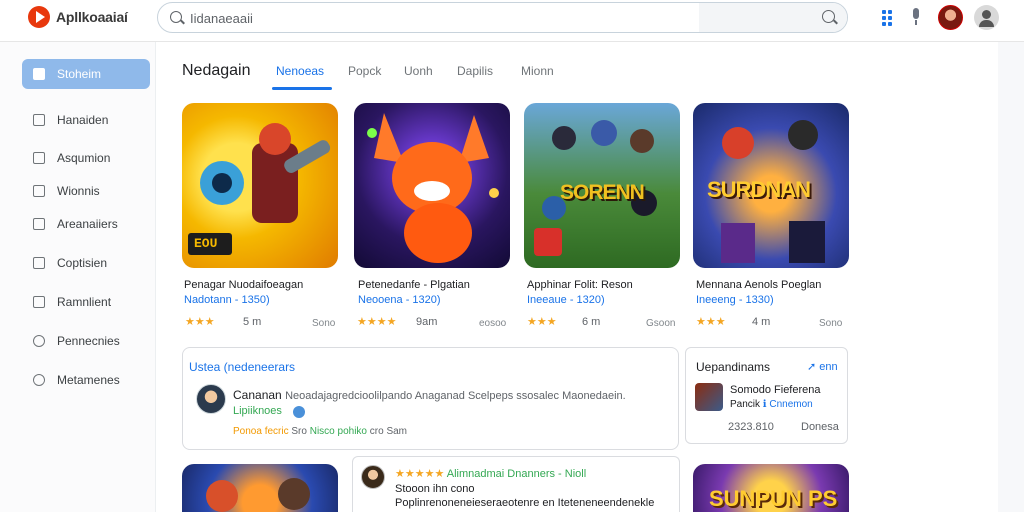  Describe the element at coordinates (435, 489) in the screenshot. I see `comment-meta: Stooon ihn cono` at that location.